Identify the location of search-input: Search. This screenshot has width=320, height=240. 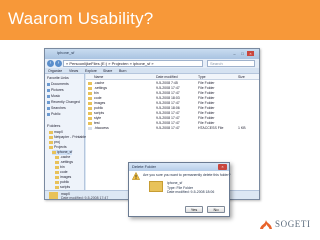
(231, 63).